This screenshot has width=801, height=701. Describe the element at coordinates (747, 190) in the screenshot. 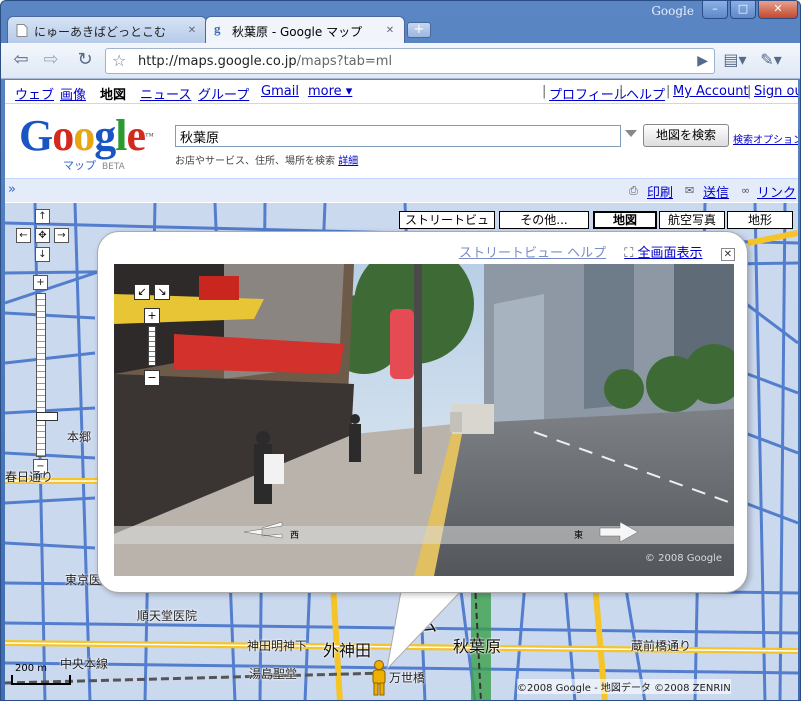

I see `link-icon: ∞` at that location.